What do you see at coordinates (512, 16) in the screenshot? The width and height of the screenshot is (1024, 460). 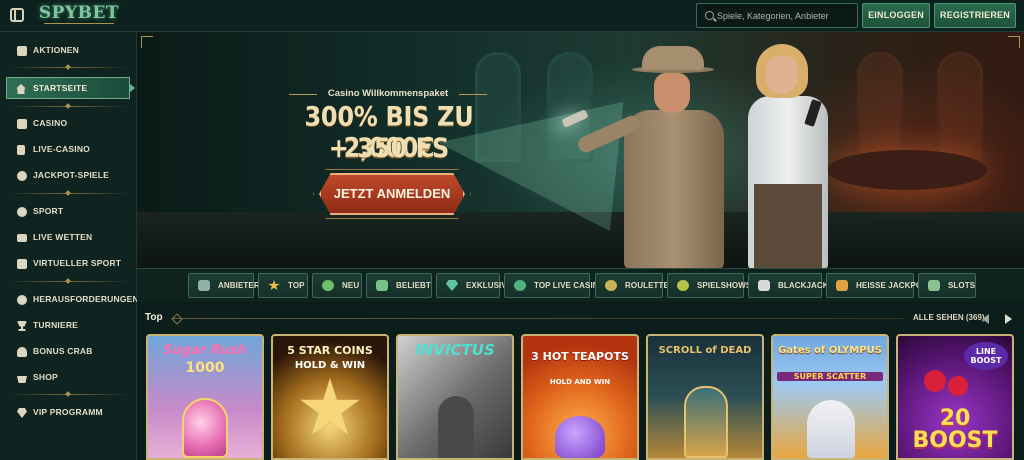 I see `top-bar: SPYBET EINLOGGEN REGISTRIEREN` at bounding box center [512, 16].